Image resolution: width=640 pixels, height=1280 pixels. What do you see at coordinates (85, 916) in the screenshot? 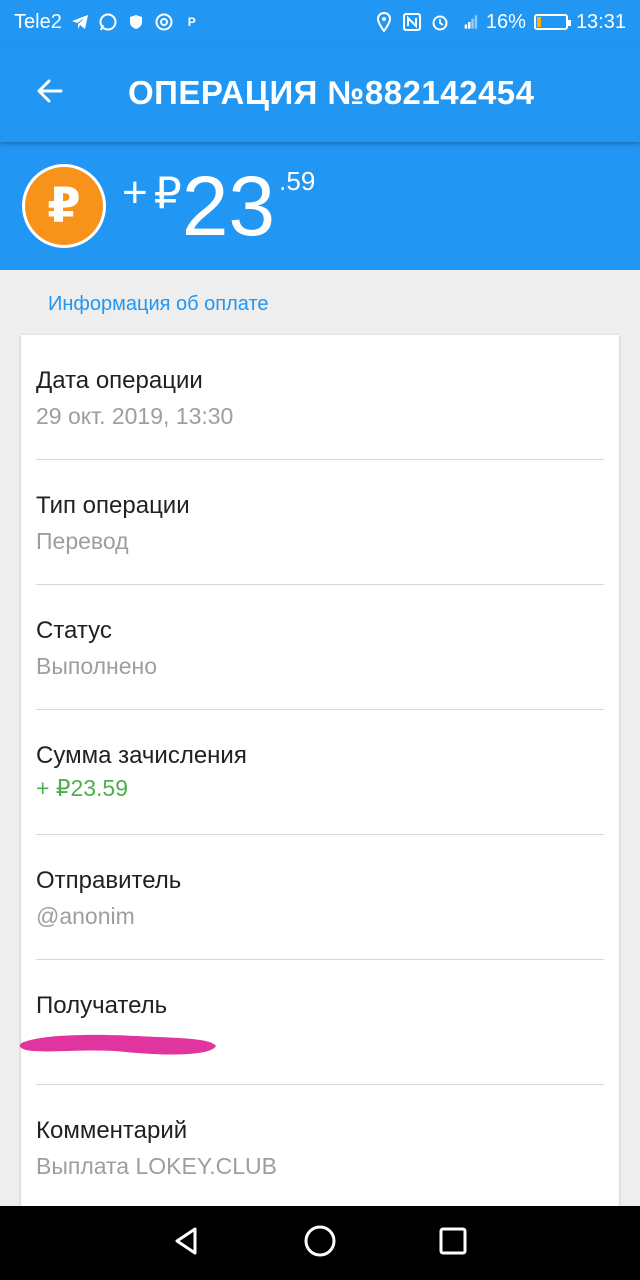
I see `row-value: @anonim` at bounding box center [85, 916].